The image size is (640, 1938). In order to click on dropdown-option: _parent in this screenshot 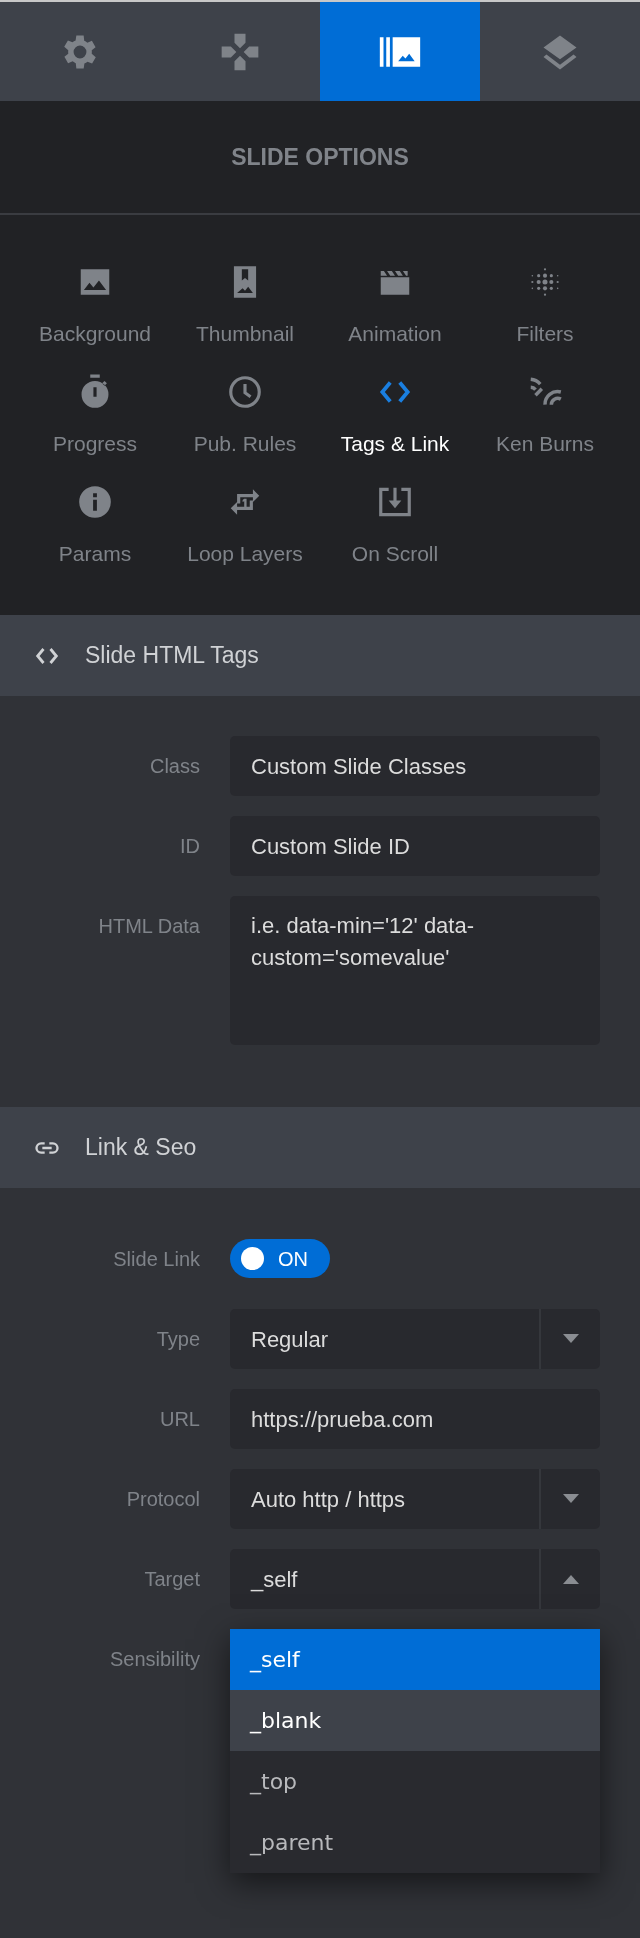, I will do `click(415, 1842)`.